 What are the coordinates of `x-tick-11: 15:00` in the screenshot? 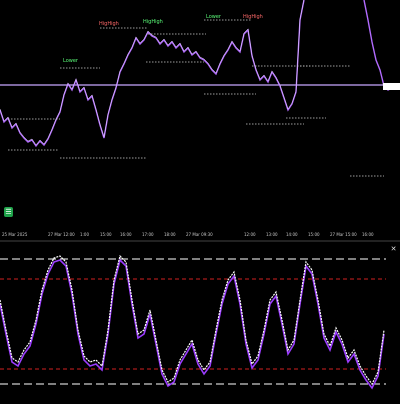 It's located at (314, 234).